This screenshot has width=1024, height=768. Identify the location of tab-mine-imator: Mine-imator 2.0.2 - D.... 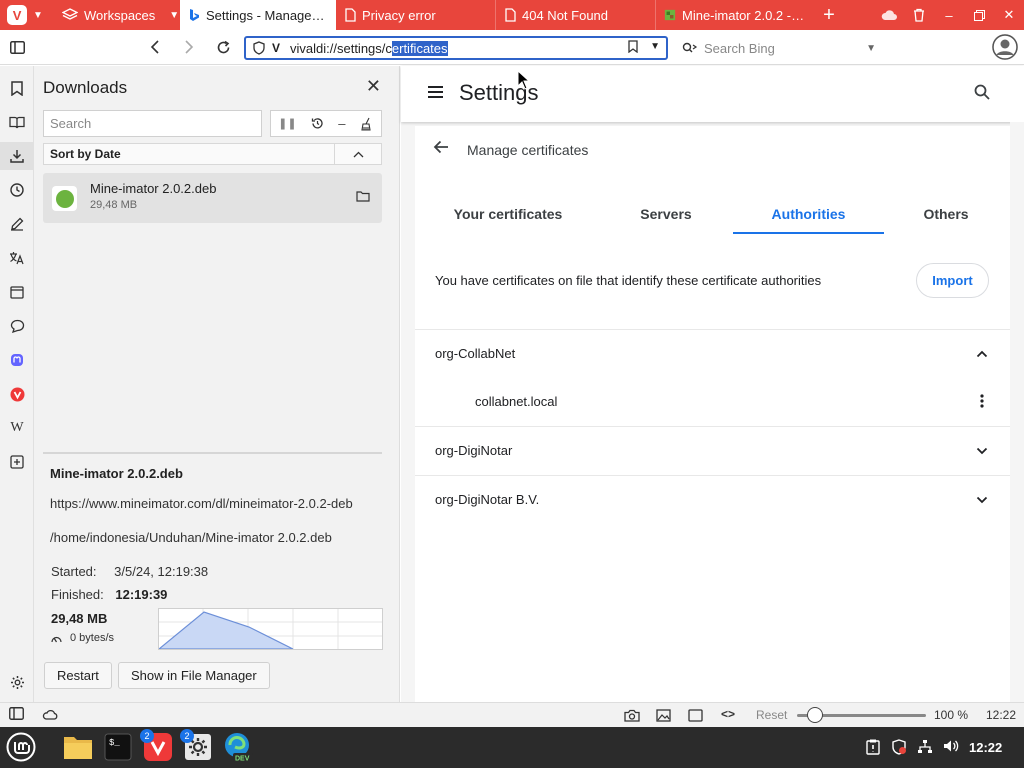
(735, 15).